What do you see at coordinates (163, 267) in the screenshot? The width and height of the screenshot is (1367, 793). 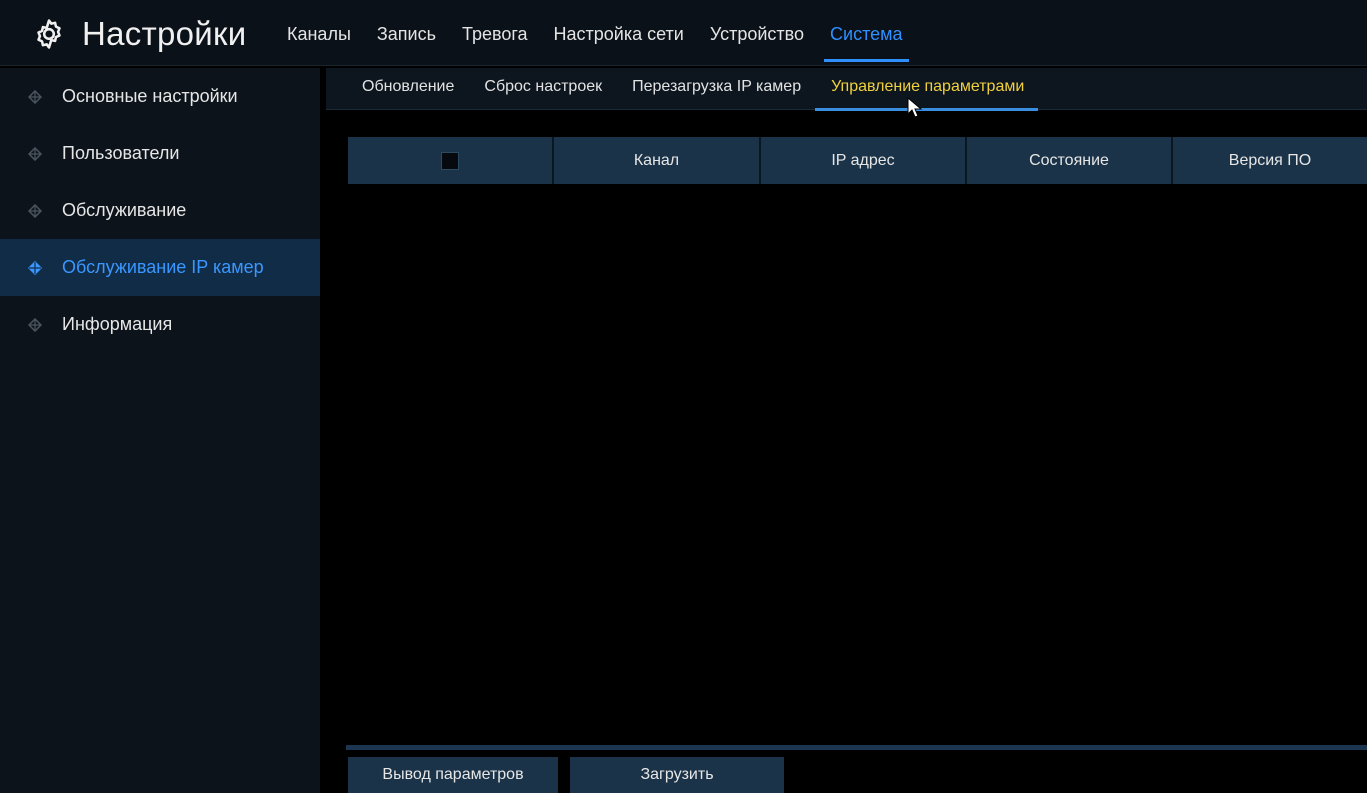 I see `sidebar-item-label: Обслуживание IP камер` at bounding box center [163, 267].